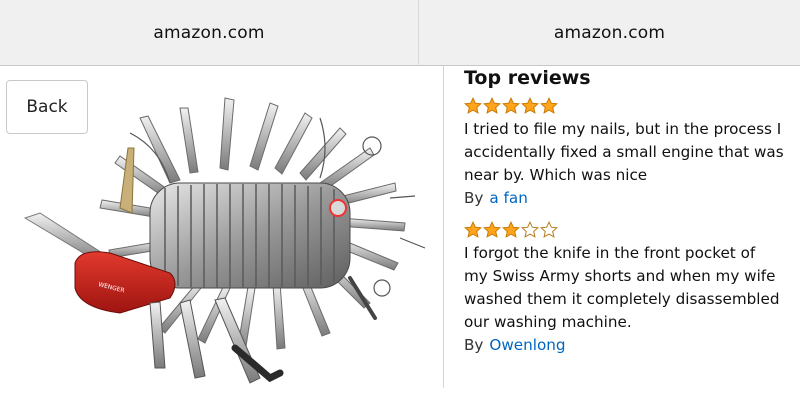  I want to click on right-address-bar: amazon.com, so click(609, 33).